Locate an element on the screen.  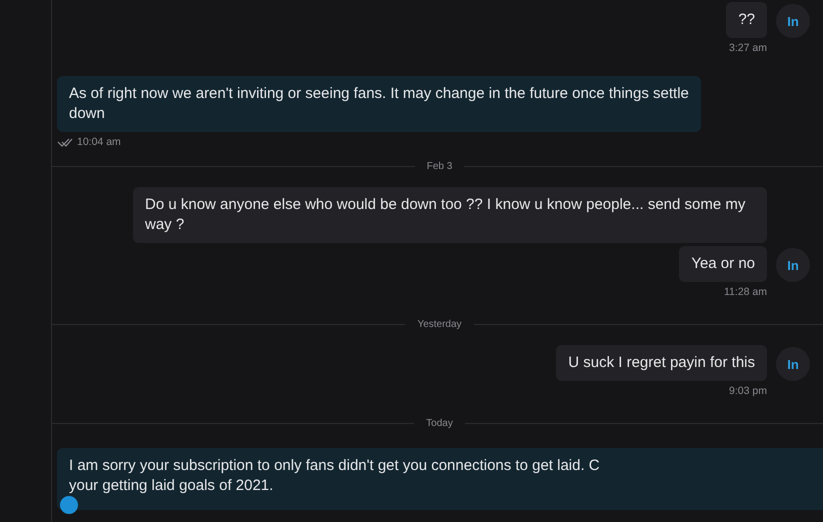
message-time: 9:03 pm is located at coordinates (748, 391).